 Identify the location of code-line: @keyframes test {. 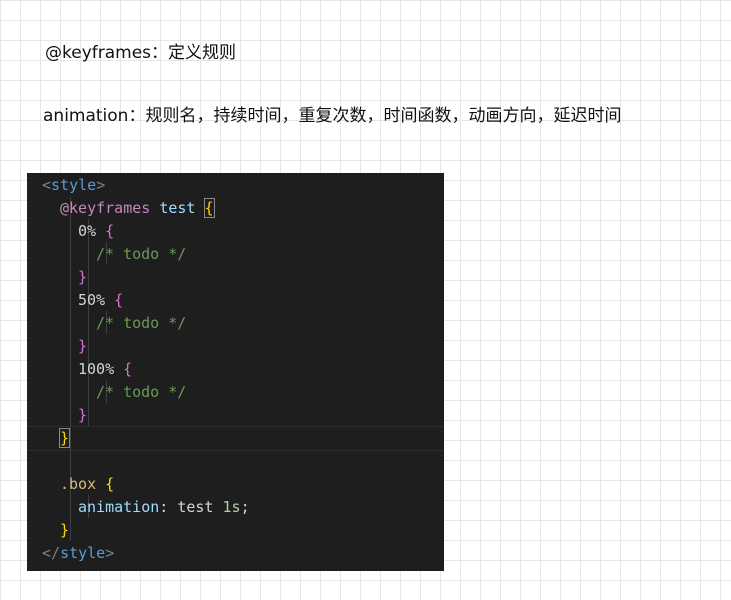
(252, 208).